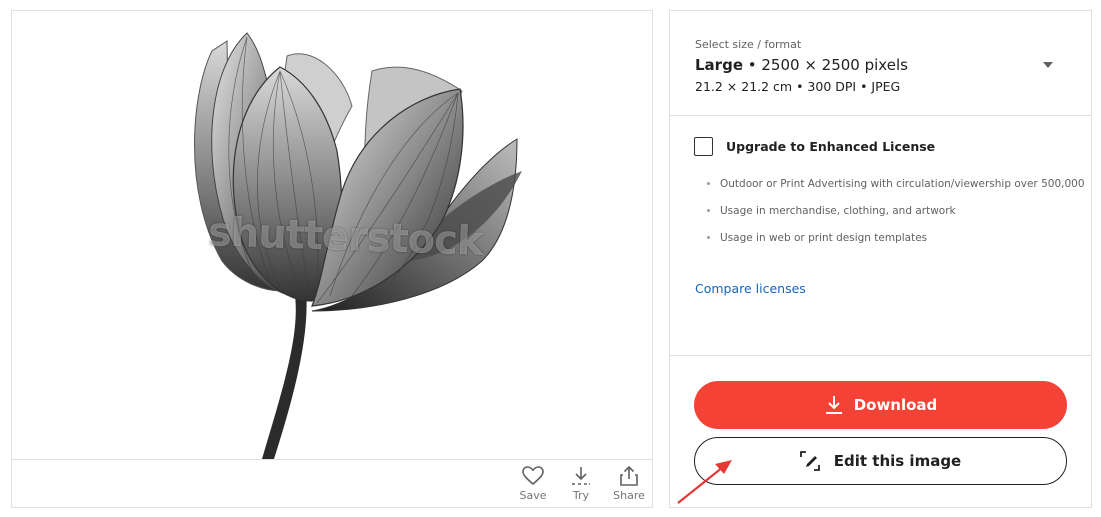 Image resolution: width=1101 pixels, height=517 pixels. What do you see at coordinates (533, 495) in the screenshot?
I see `save-label: Save` at bounding box center [533, 495].